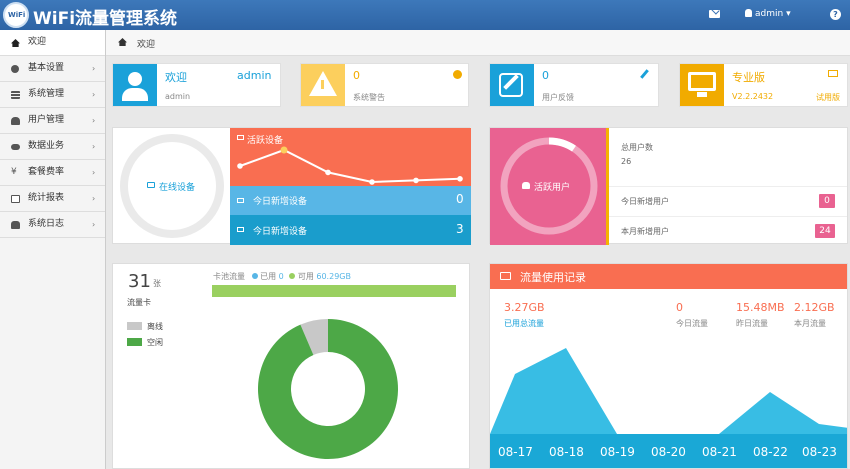 The height and width of the screenshot is (469, 850). What do you see at coordinates (637, 147) in the screenshot?
I see `total-users-label: 总用户数` at bounding box center [637, 147].